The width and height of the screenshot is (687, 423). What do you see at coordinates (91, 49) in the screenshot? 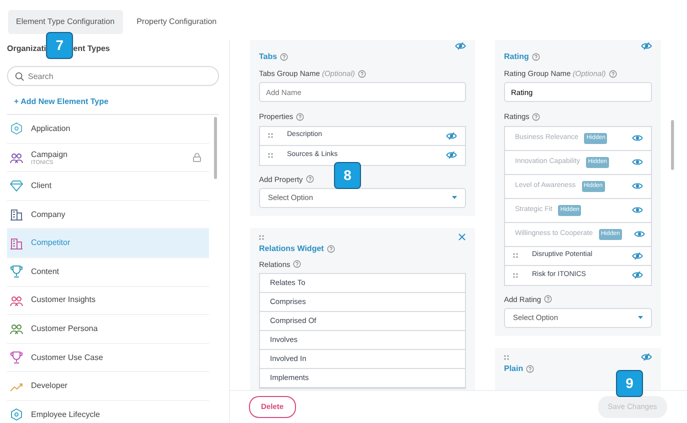
I see `section-title: ent Types` at bounding box center [91, 49].